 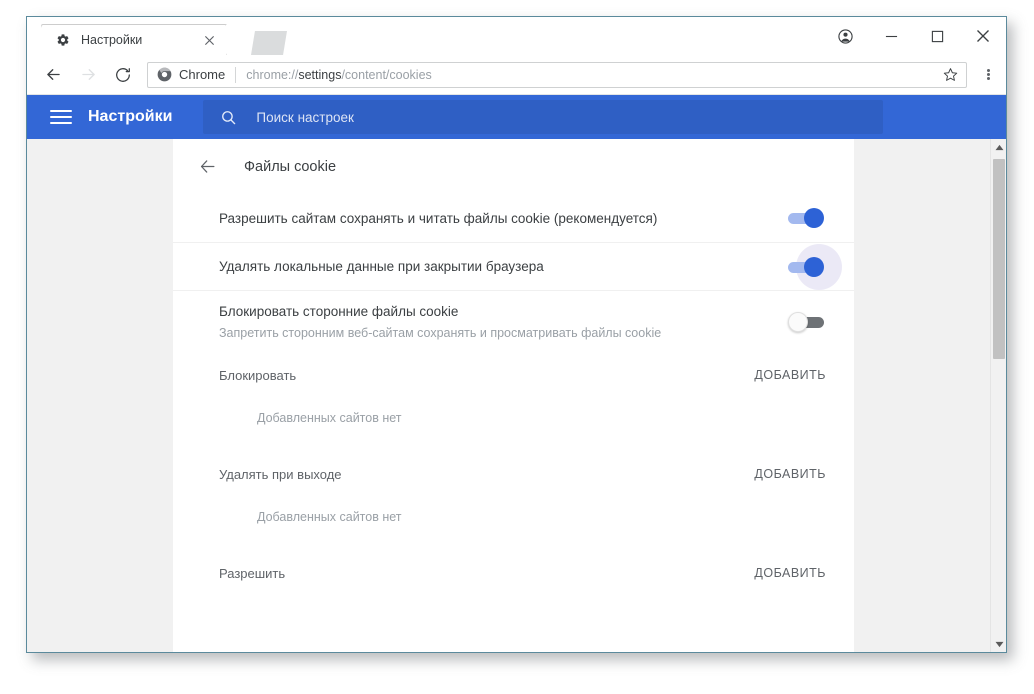 What do you see at coordinates (236, 74) in the screenshot?
I see `omnibox-divider` at bounding box center [236, 74].